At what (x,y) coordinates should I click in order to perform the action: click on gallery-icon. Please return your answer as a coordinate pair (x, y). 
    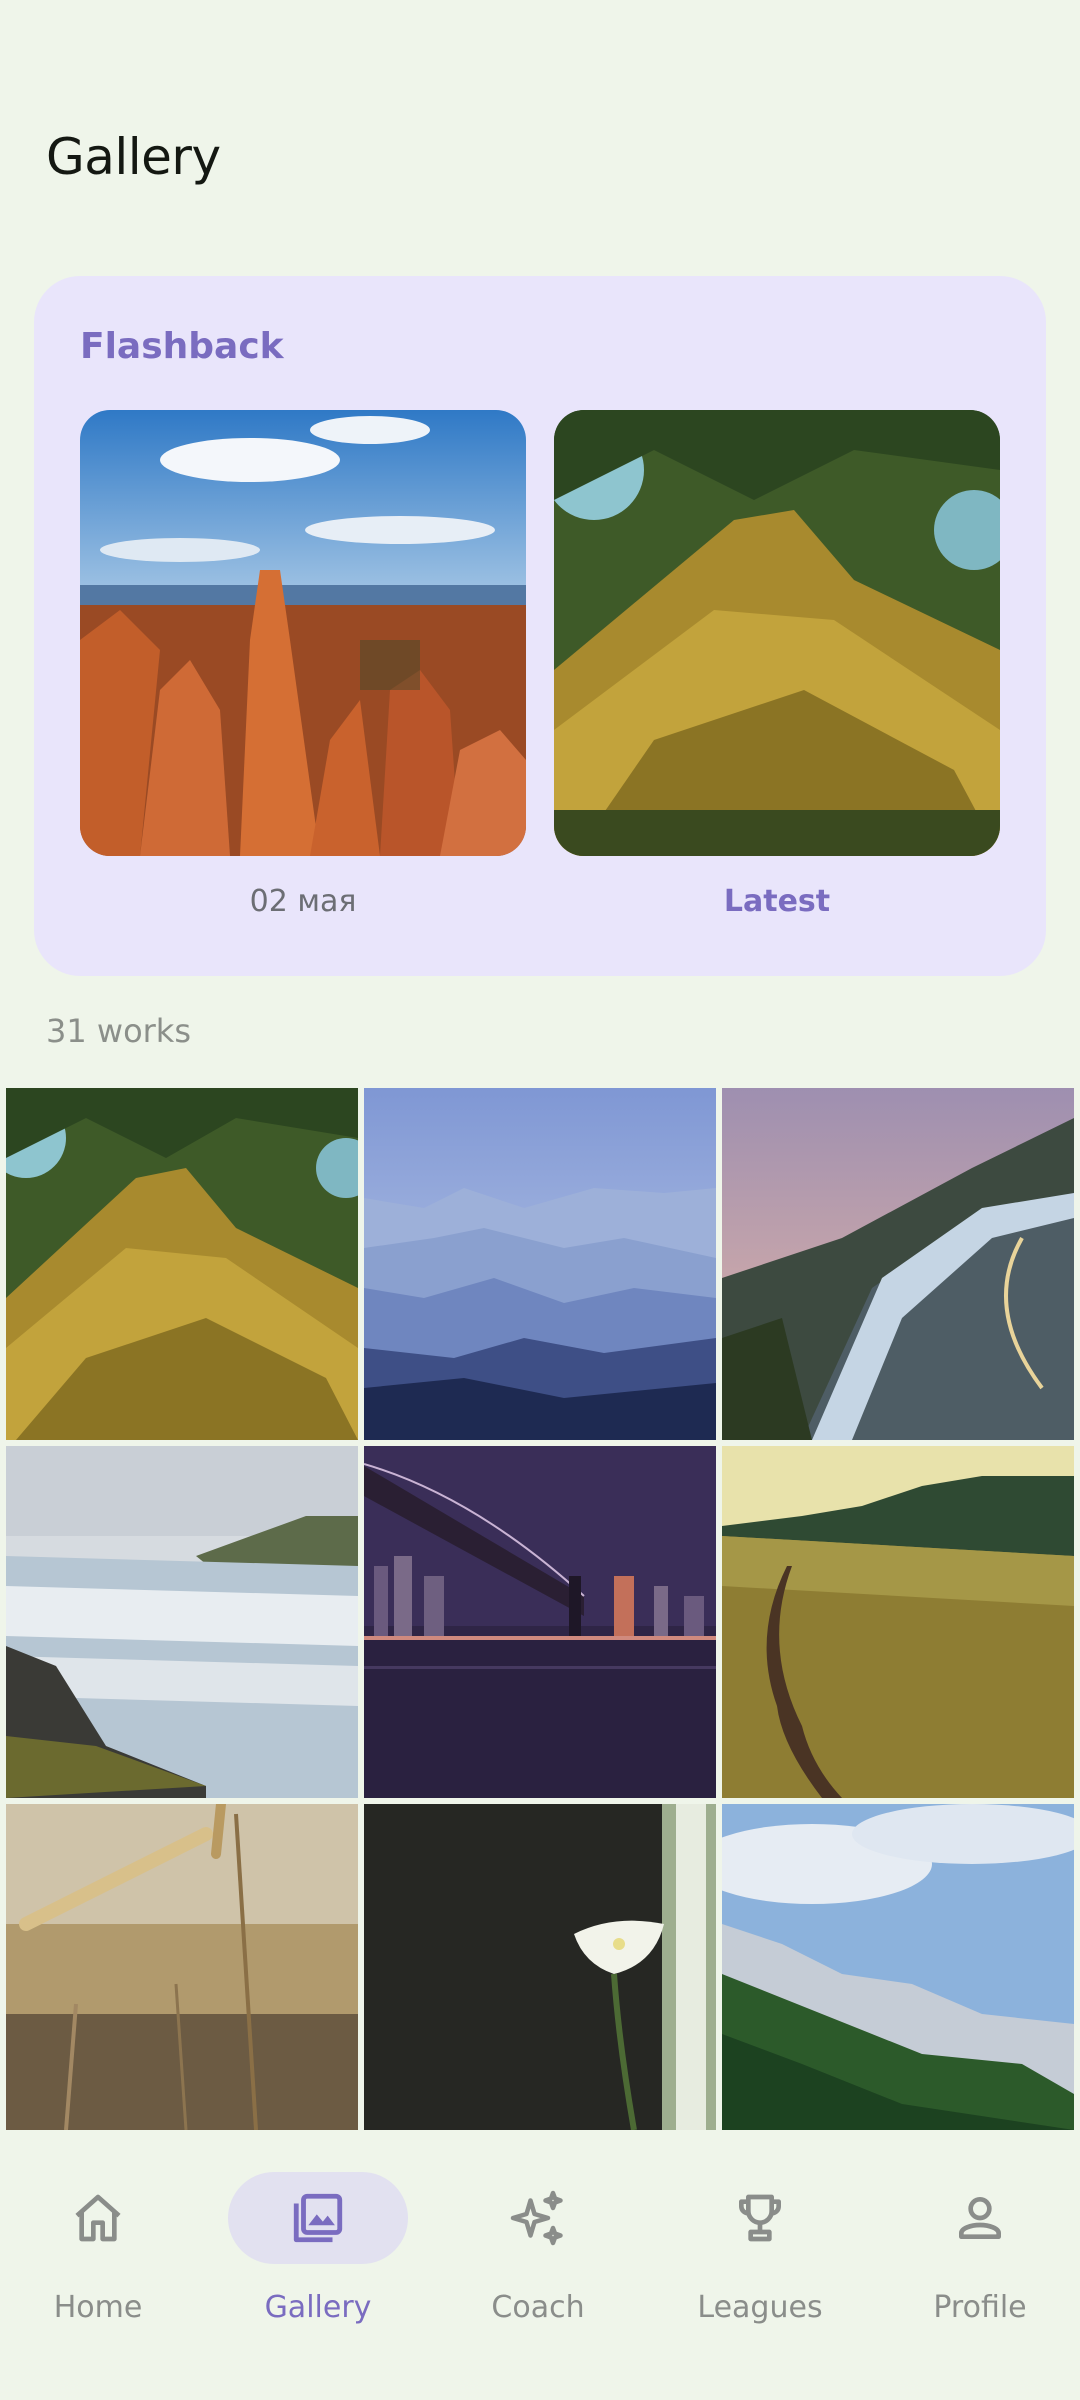
    Looking at the image, I should click on (318, 2218).